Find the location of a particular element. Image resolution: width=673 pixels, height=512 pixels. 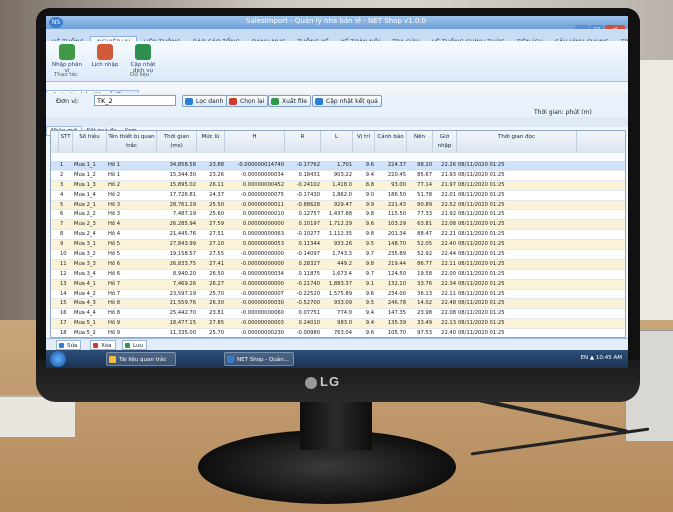

panel-tabs: Quản lý nhập liệuTrang is located at coordinates (337, 91).